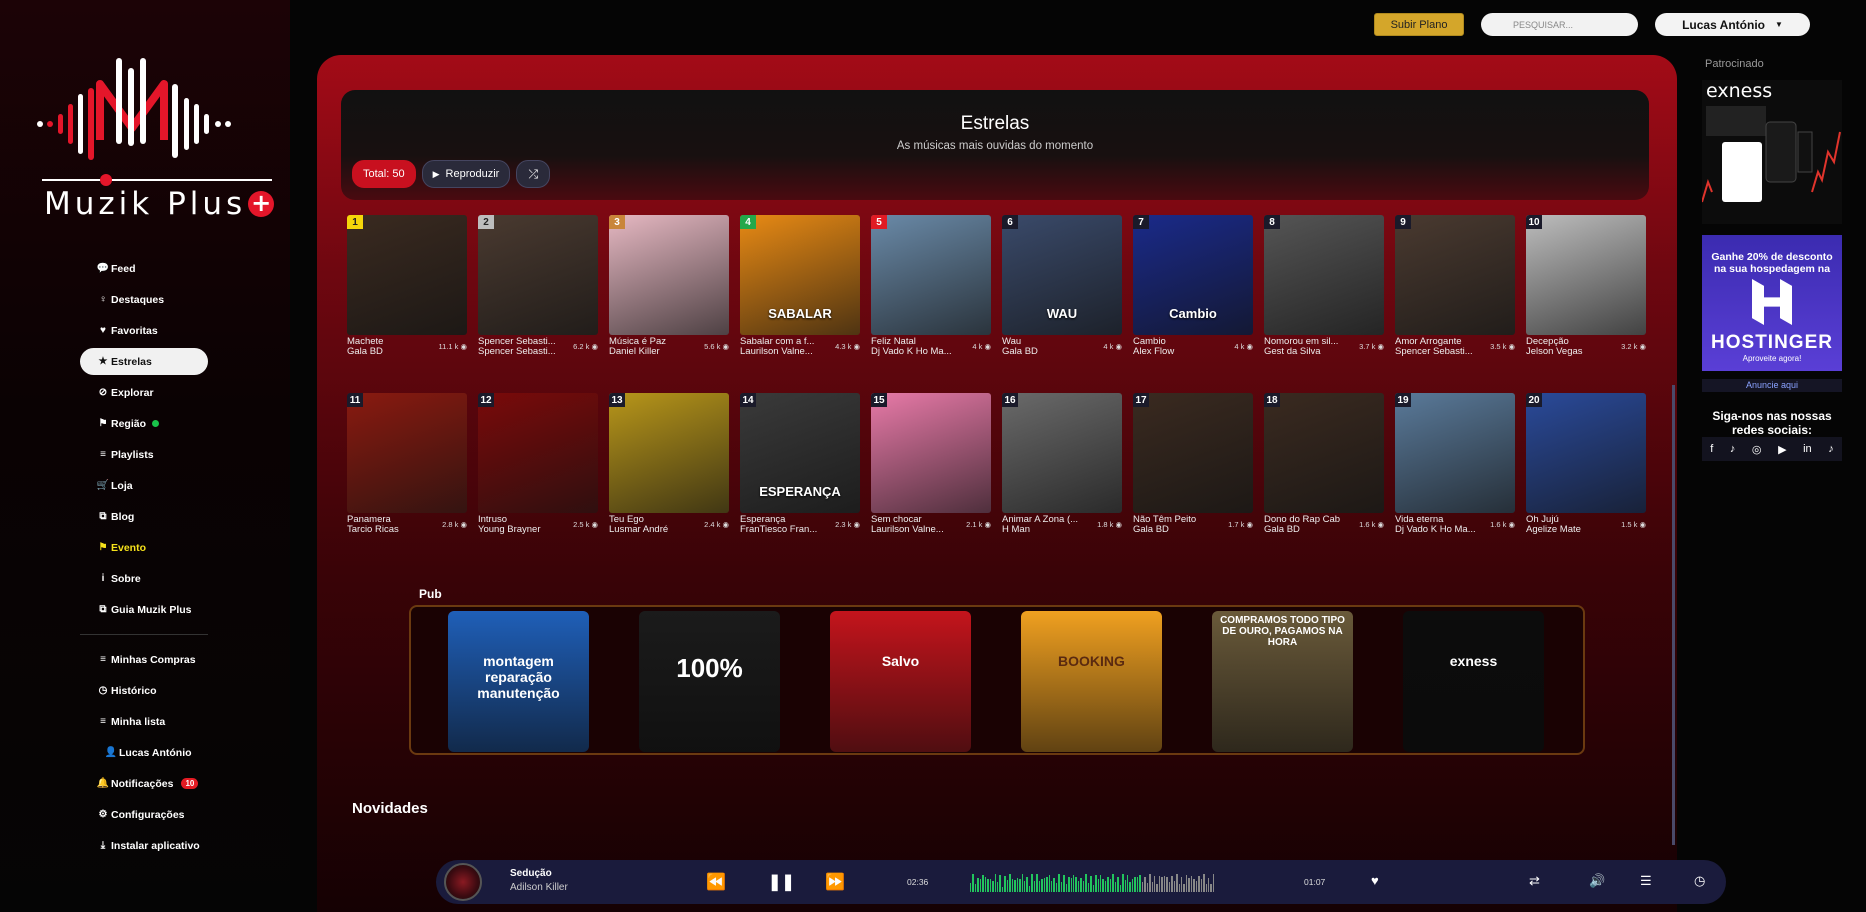  What do you see at coordinates (1772, 152) in the screenshot?
I see `exness-ad: exness` at bounding box center [1772, 152].